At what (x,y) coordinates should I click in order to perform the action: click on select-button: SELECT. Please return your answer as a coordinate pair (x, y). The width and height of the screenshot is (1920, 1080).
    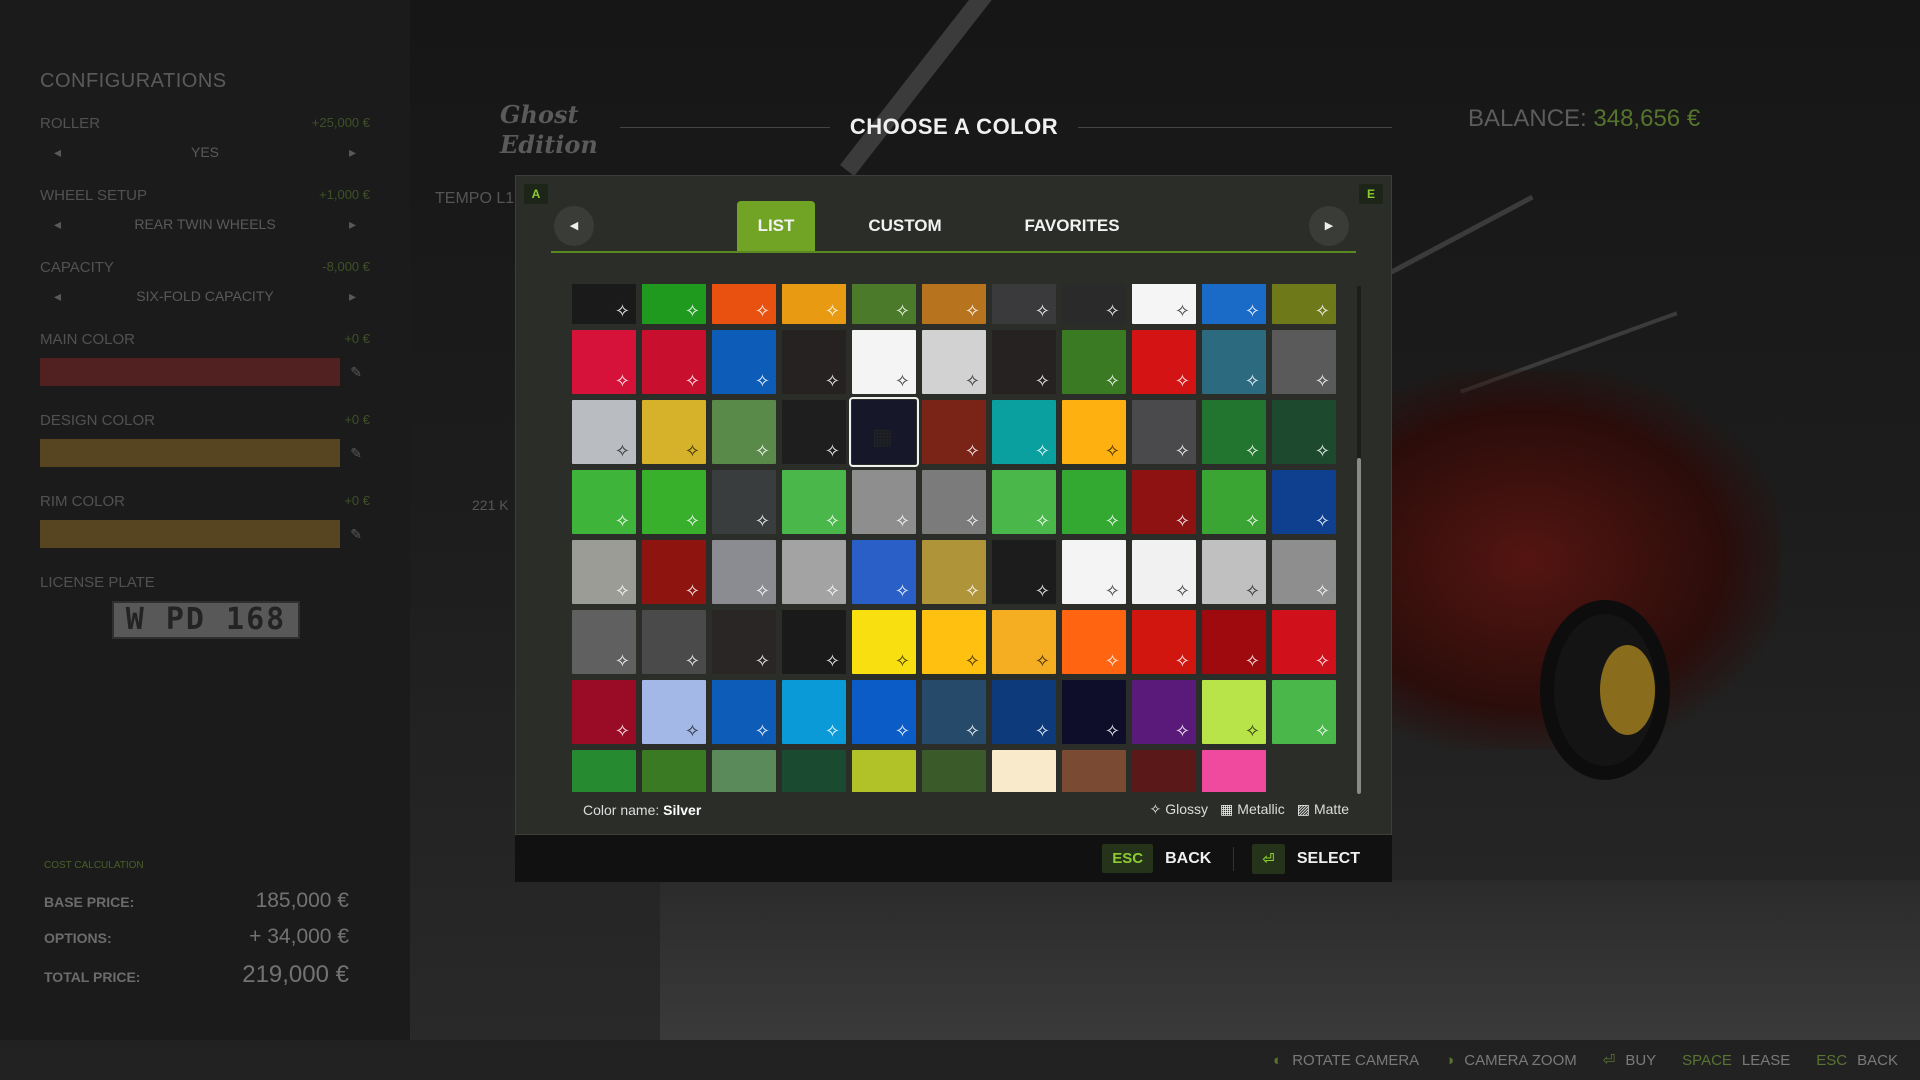
    Looking at the image, I should click on (1328, 859).